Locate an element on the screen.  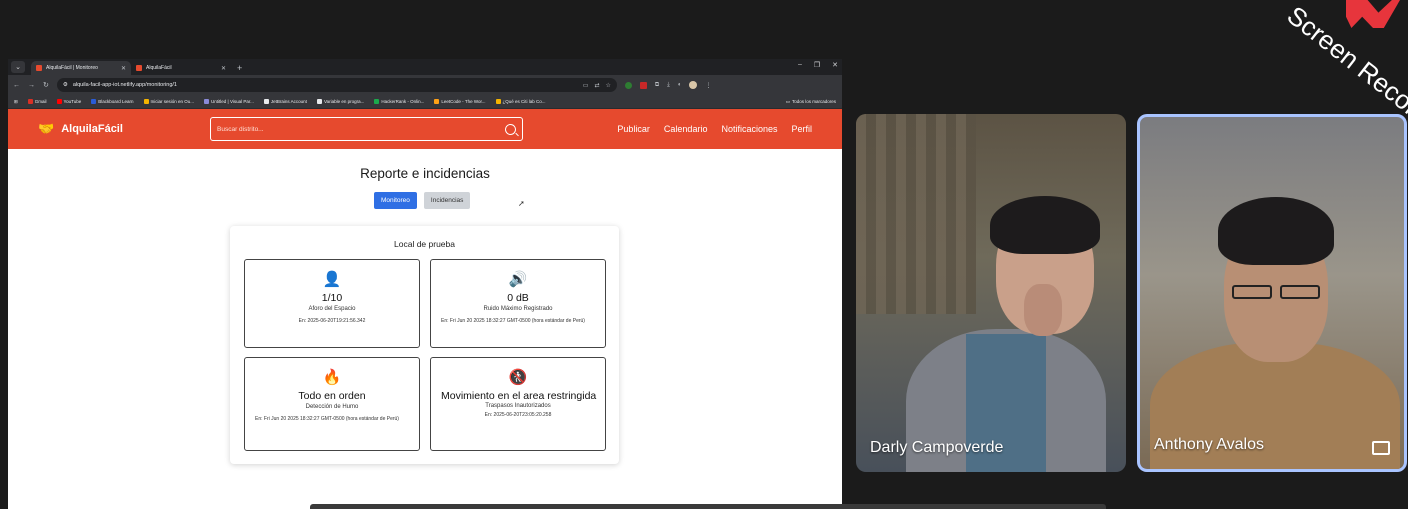
tab-title: AlquilaFácil is located at coordinates (159, 68).